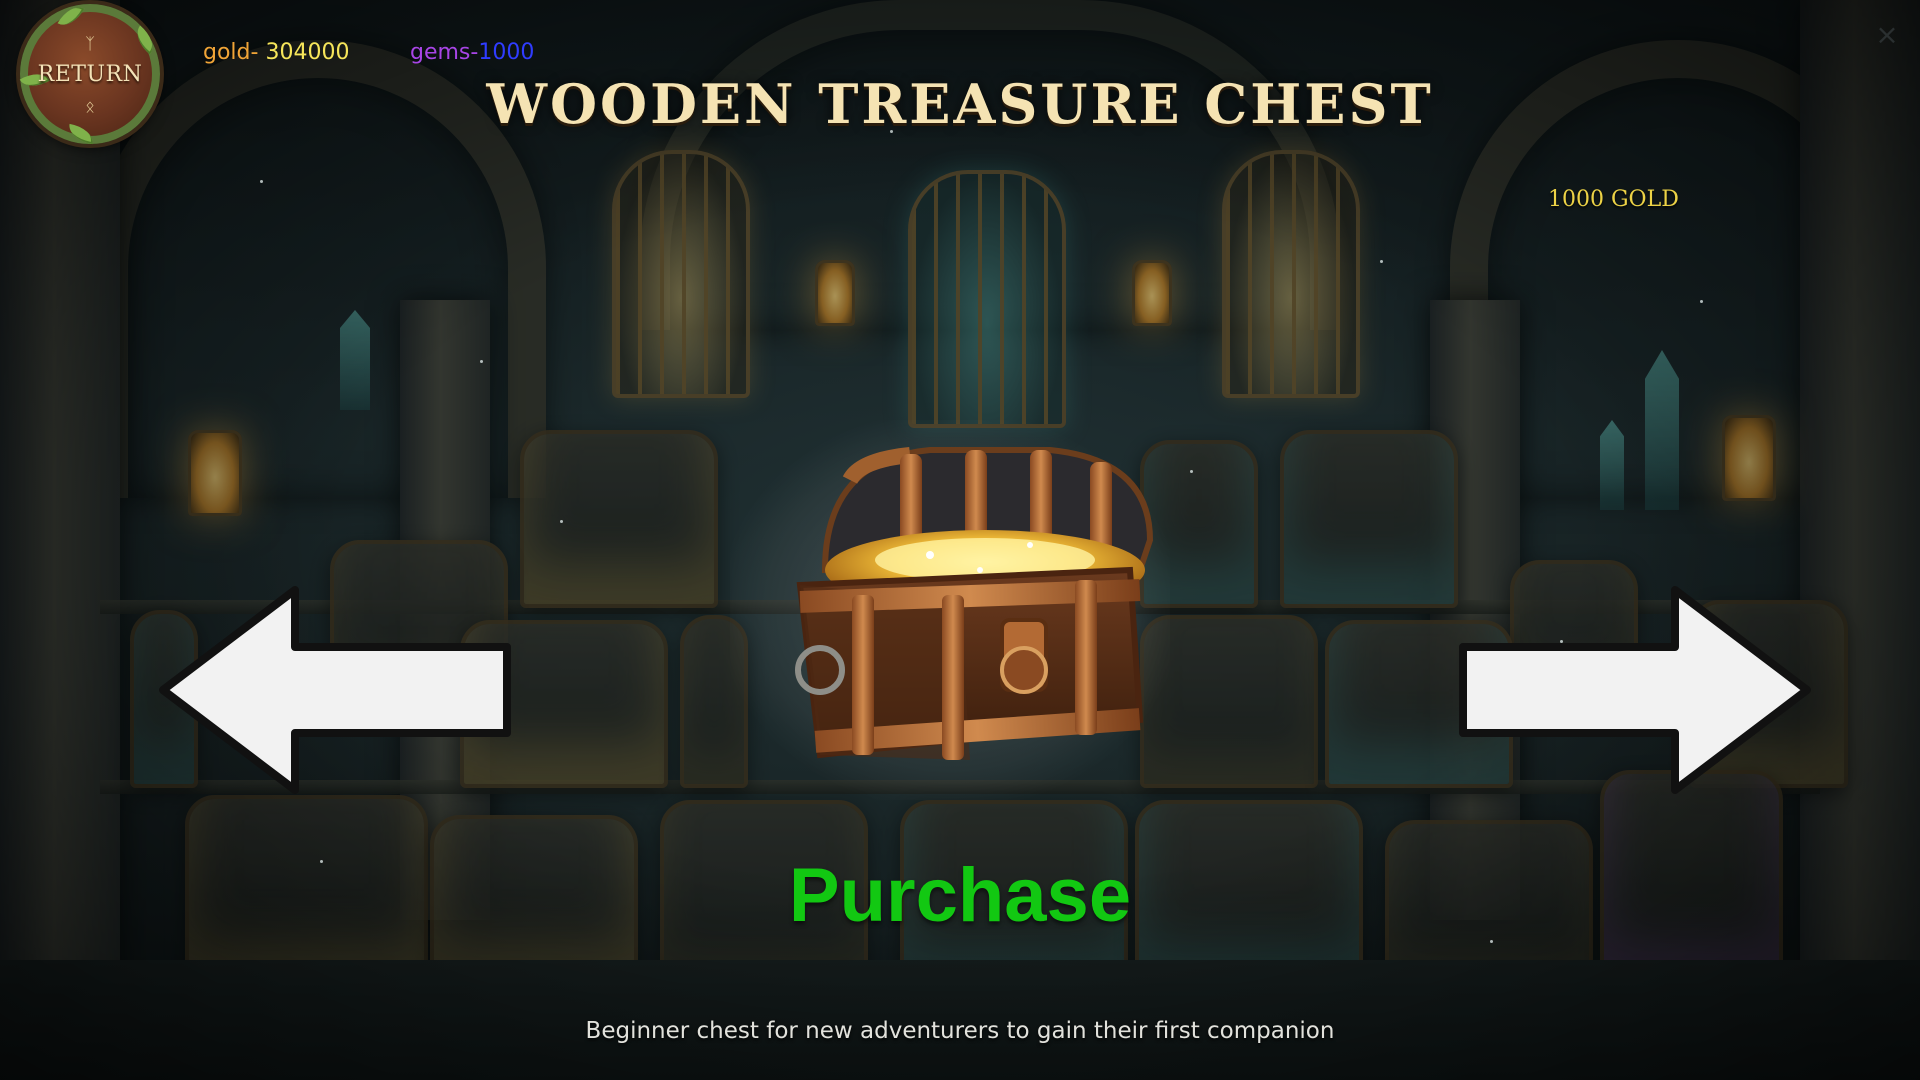 This screenshot has width=1920, height=1080. What do you see at coordinates (444, 52) in the screenshot?
I see `gems-label: gems-` at bounding box center [444, 52].